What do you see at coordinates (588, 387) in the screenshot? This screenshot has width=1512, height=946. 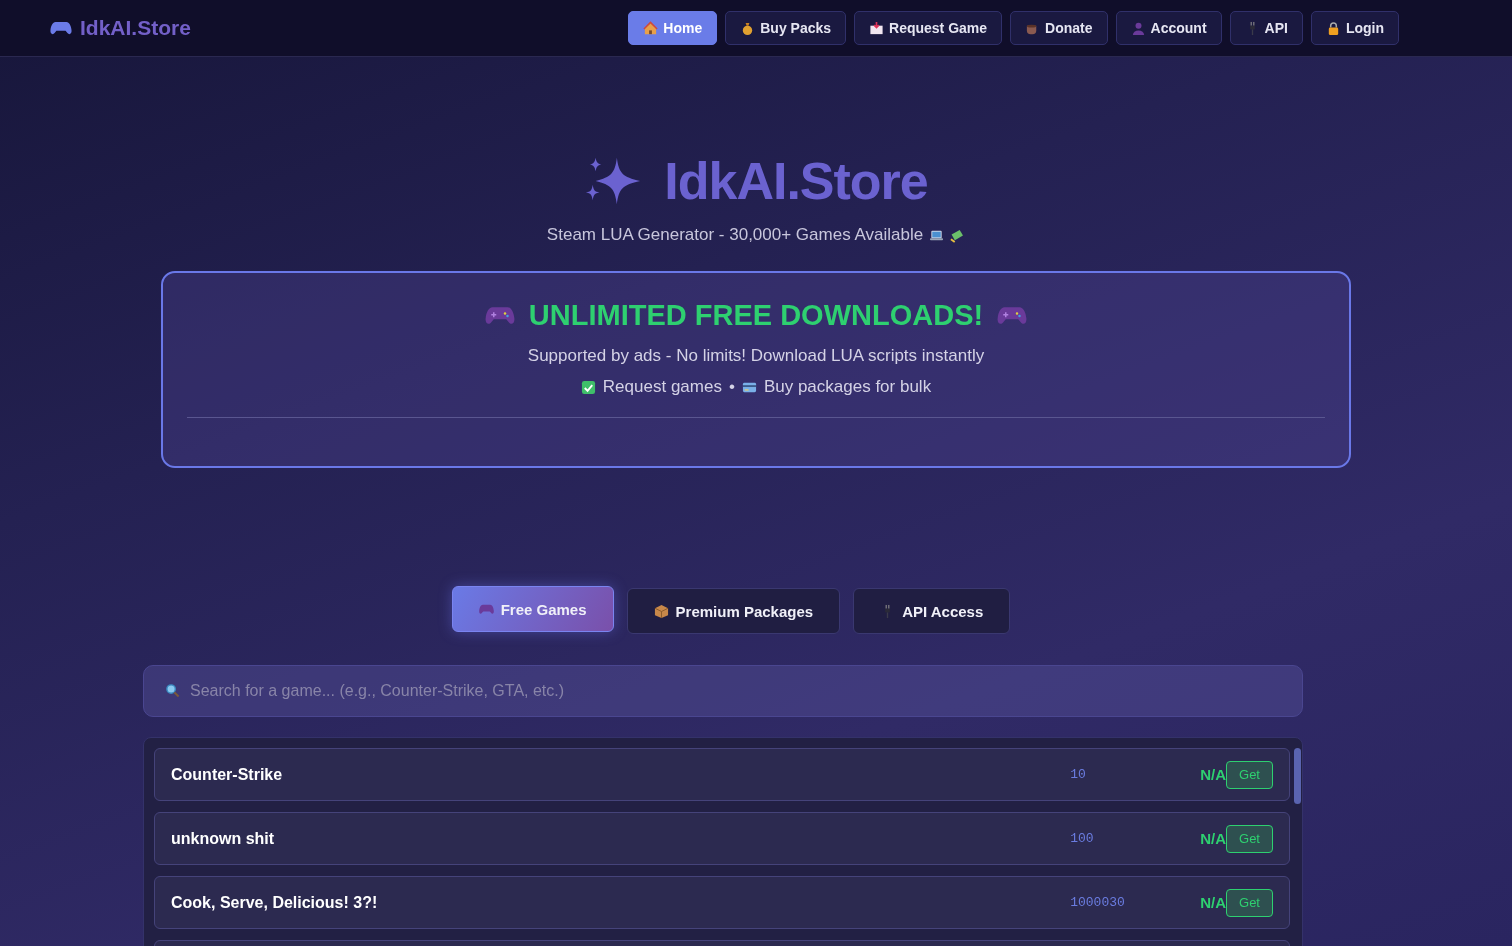 I see `check-box-icon` at bounding box center [588, 387].